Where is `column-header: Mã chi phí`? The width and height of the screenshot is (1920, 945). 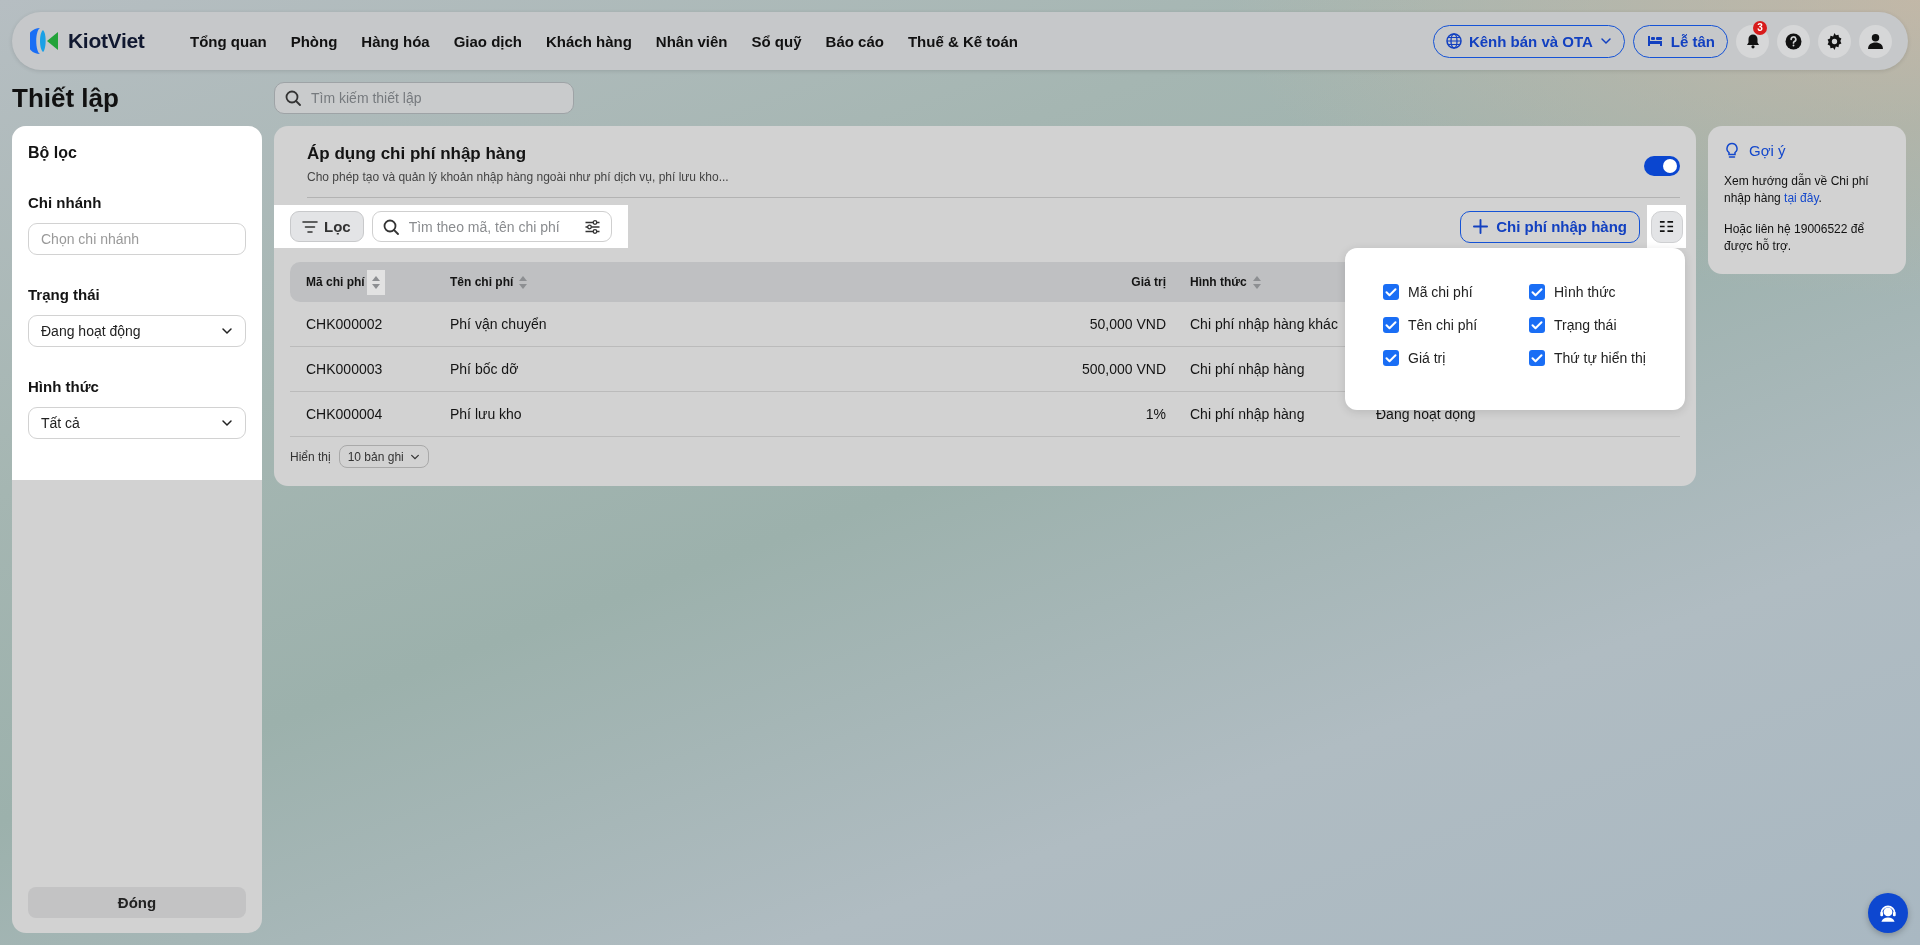
column-header: Mã chi phí is located at coordinates (335, 282).